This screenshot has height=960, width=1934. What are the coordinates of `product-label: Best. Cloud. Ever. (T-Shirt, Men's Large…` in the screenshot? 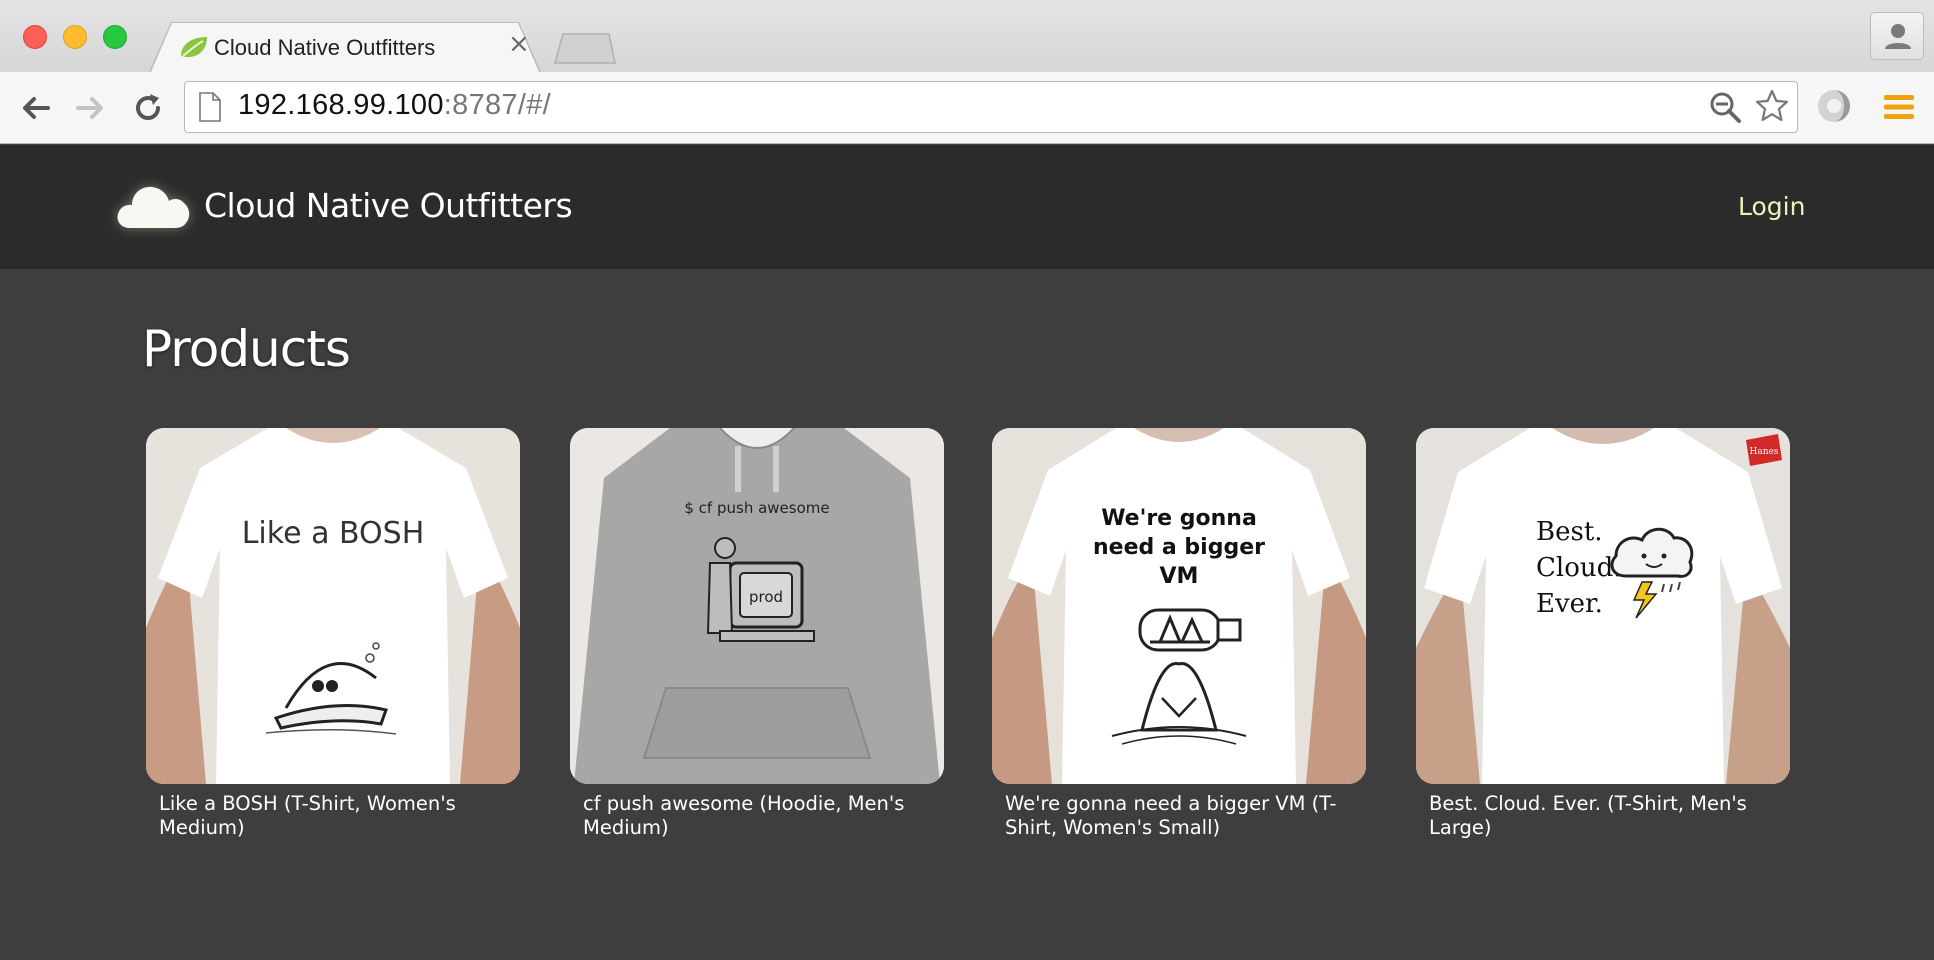 It's located at (1603, 816).